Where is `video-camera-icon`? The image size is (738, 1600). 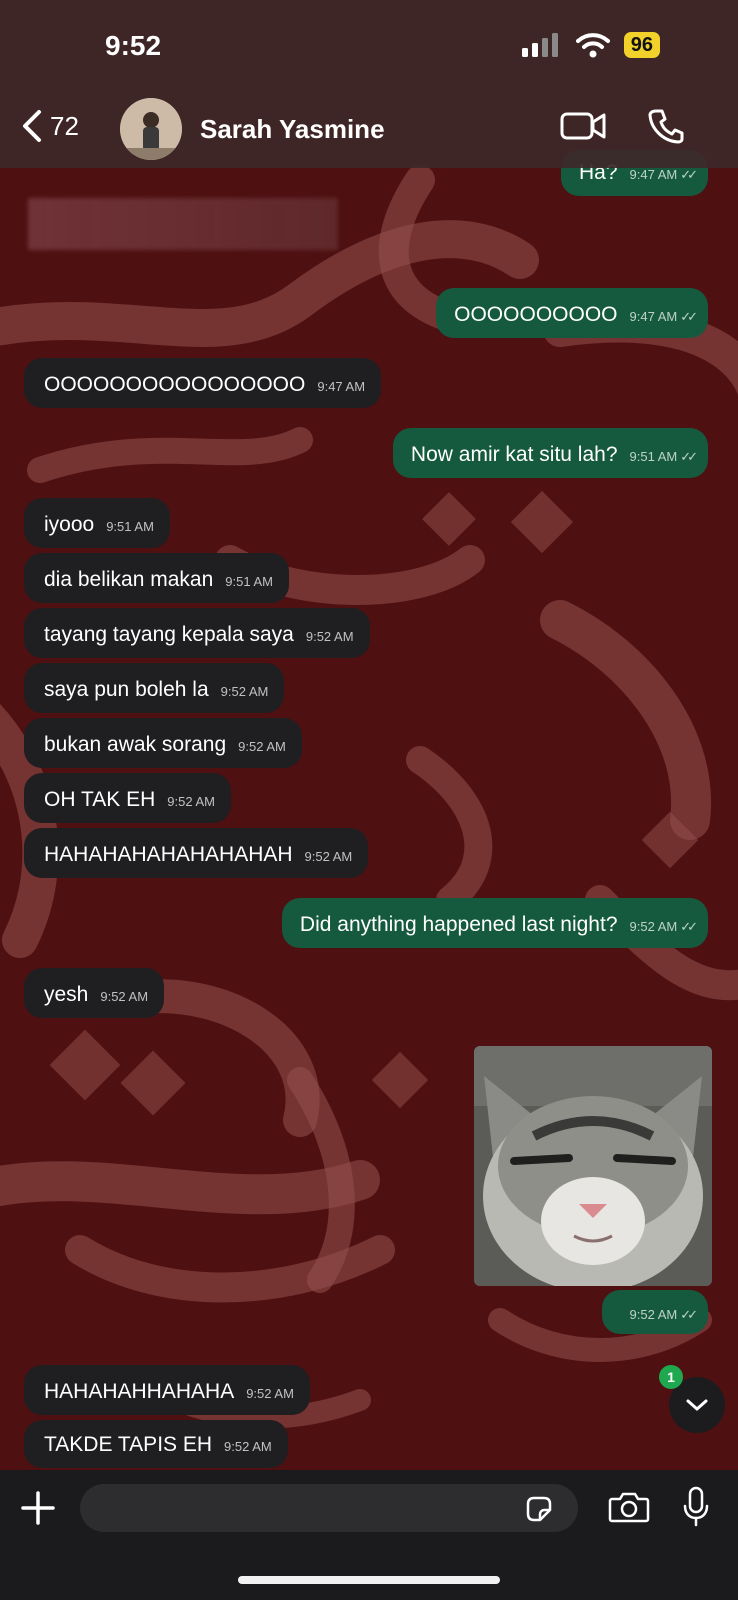 video-camera-icon is located at coordinates (583, 126).